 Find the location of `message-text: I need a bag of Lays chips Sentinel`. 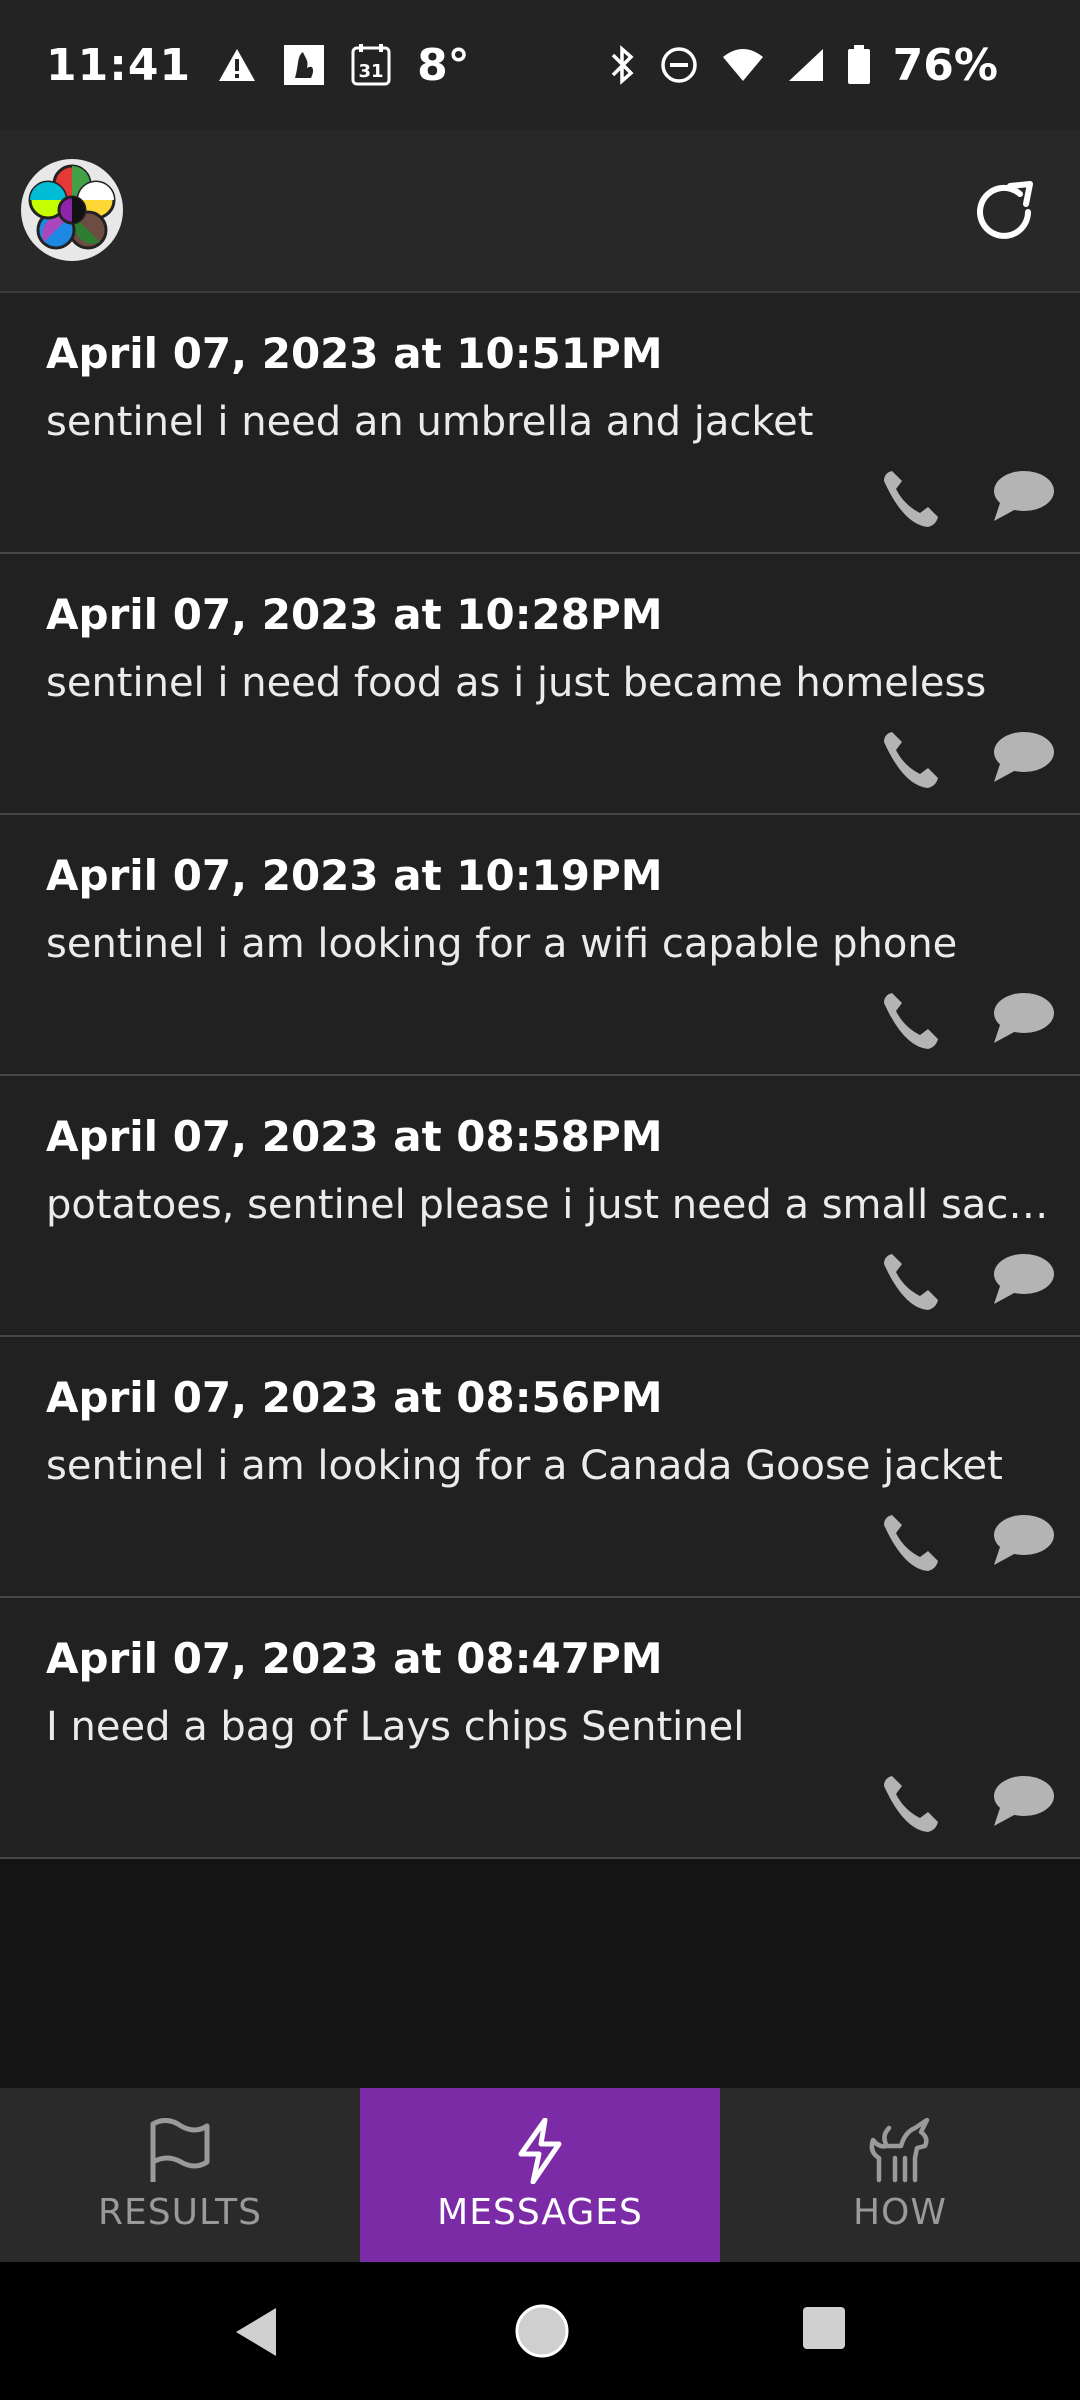

message-text: I need a bag of Lays chips Sentinel is located at coordinates (395, 1727).